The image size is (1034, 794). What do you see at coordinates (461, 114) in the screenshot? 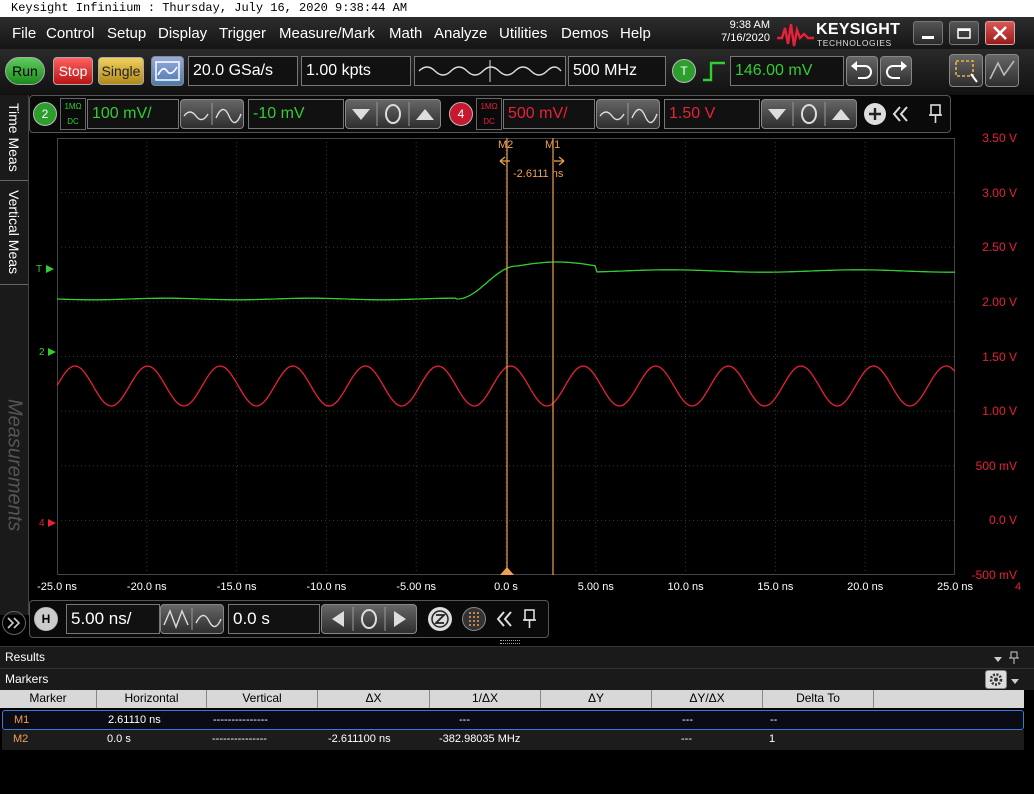
I see `channel-4-badge: 4` at bounding box center [461, 114].